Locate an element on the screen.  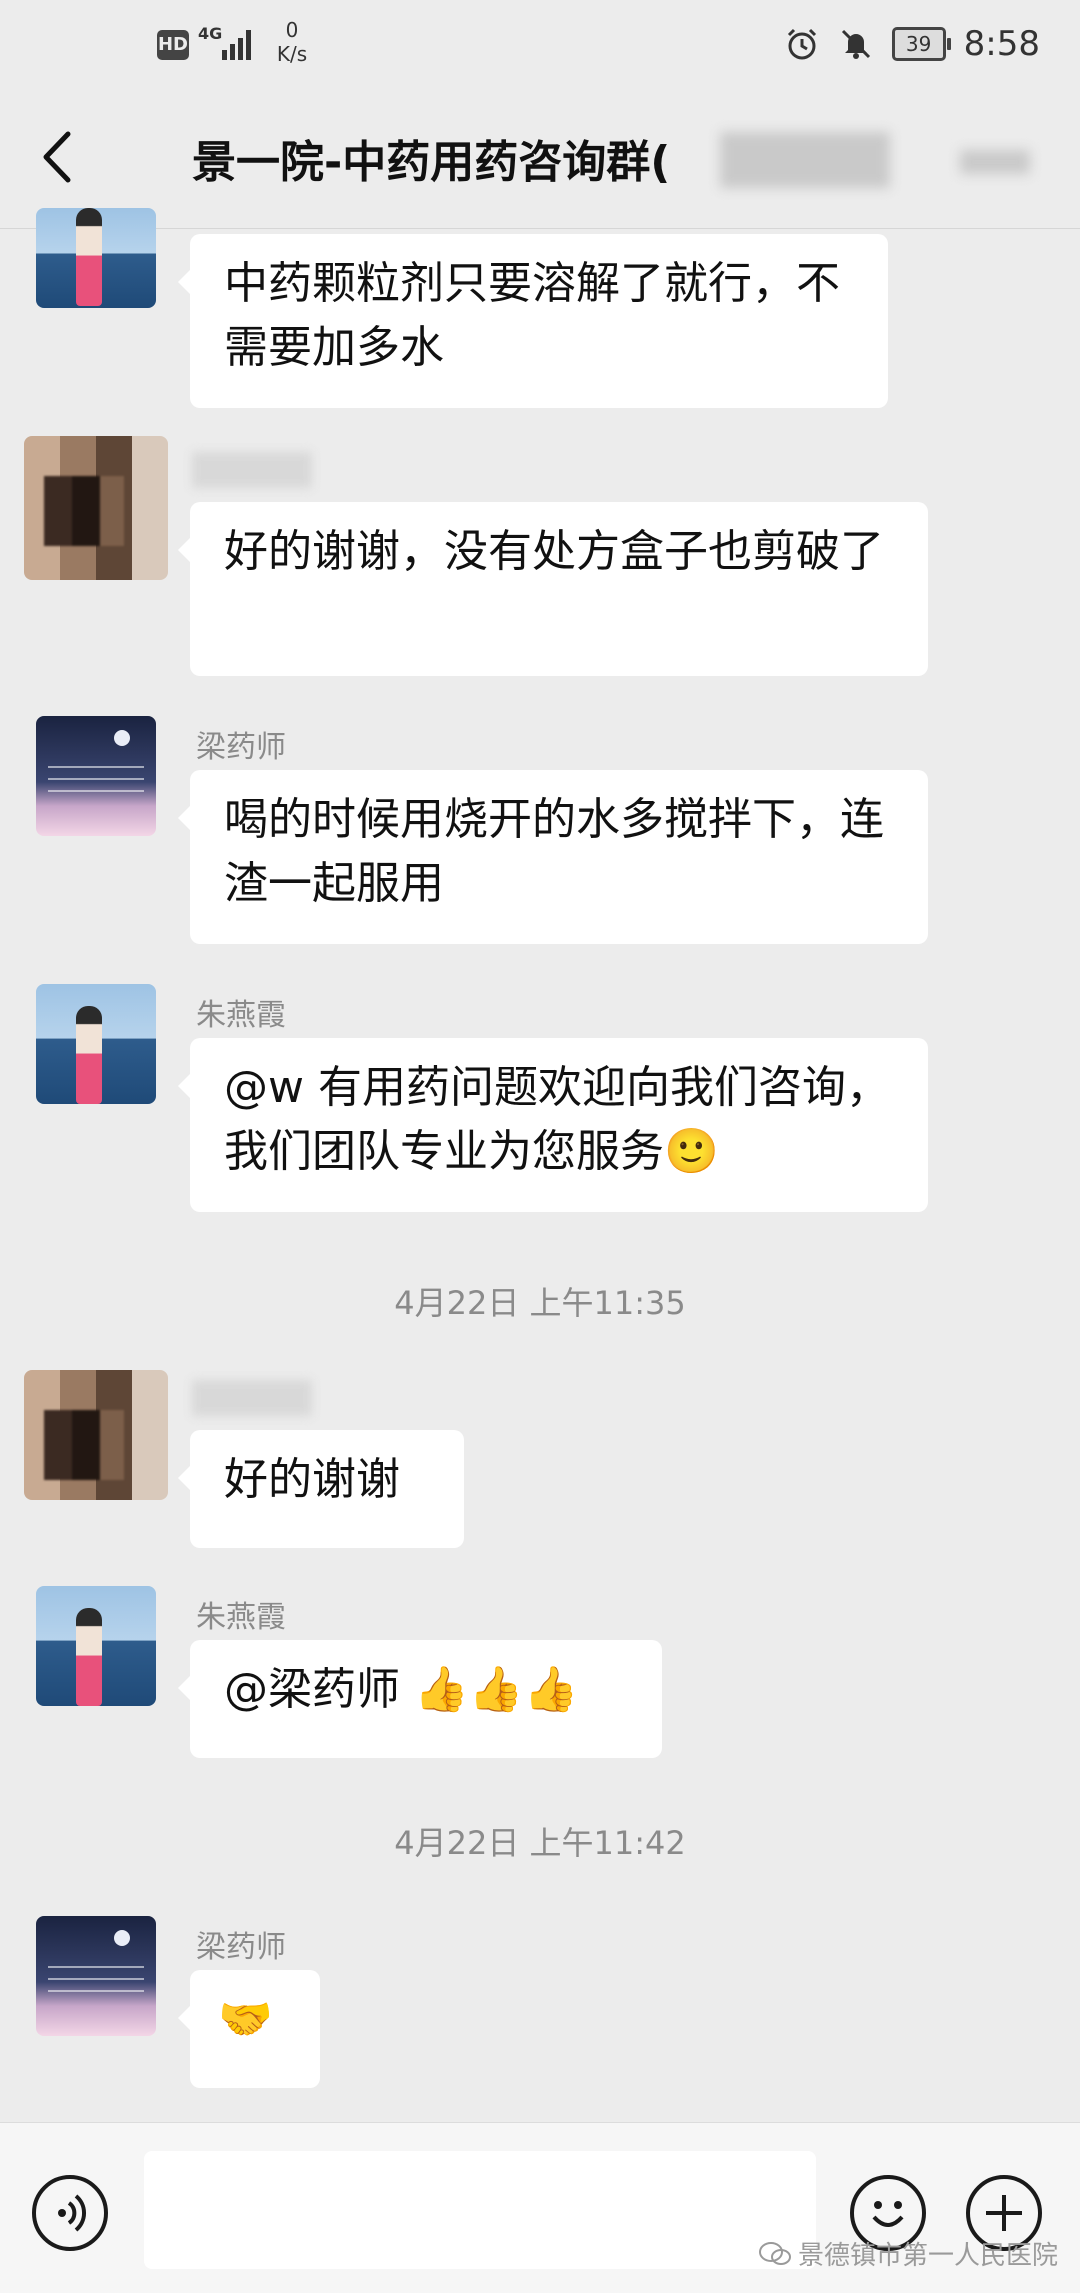
voice-button is located at coordinates (70, 2213).